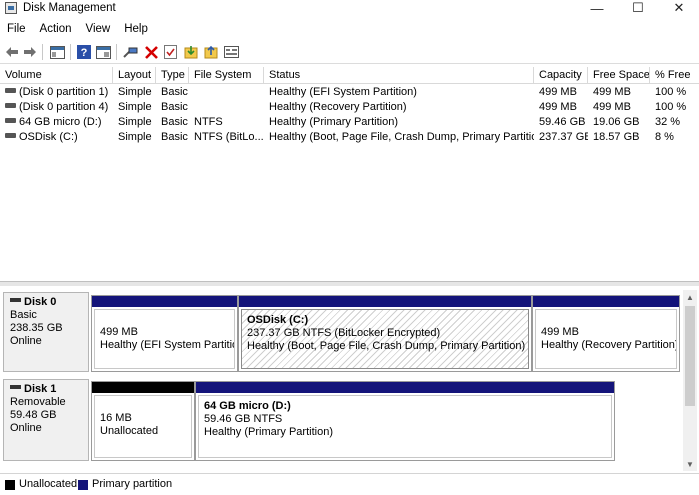 This screenshot has height=495, width=699. What do you see at coordinates (690, 297) in the screenshot?
I see `scroll-up-icon: ▲` at bounding box center [690, 297].